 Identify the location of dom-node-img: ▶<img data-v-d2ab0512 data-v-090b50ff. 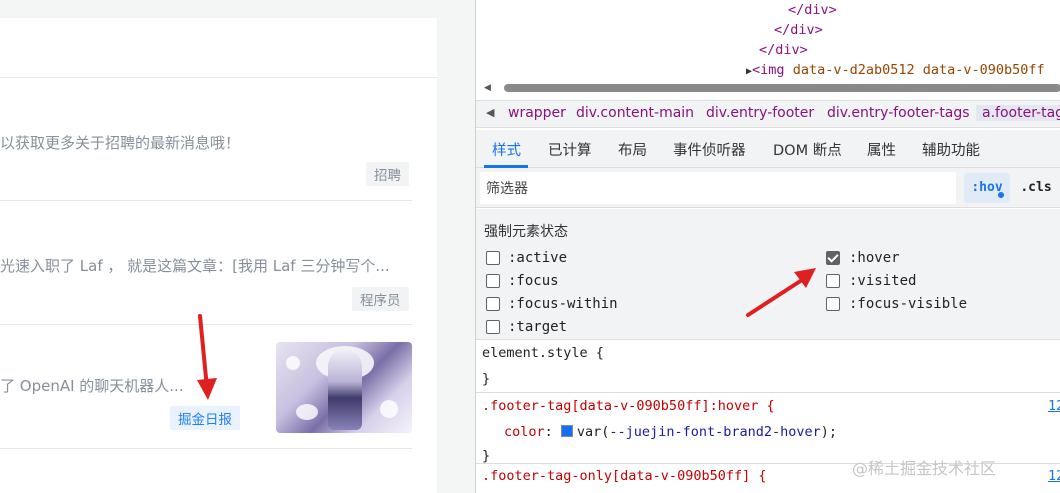
(895, 70).